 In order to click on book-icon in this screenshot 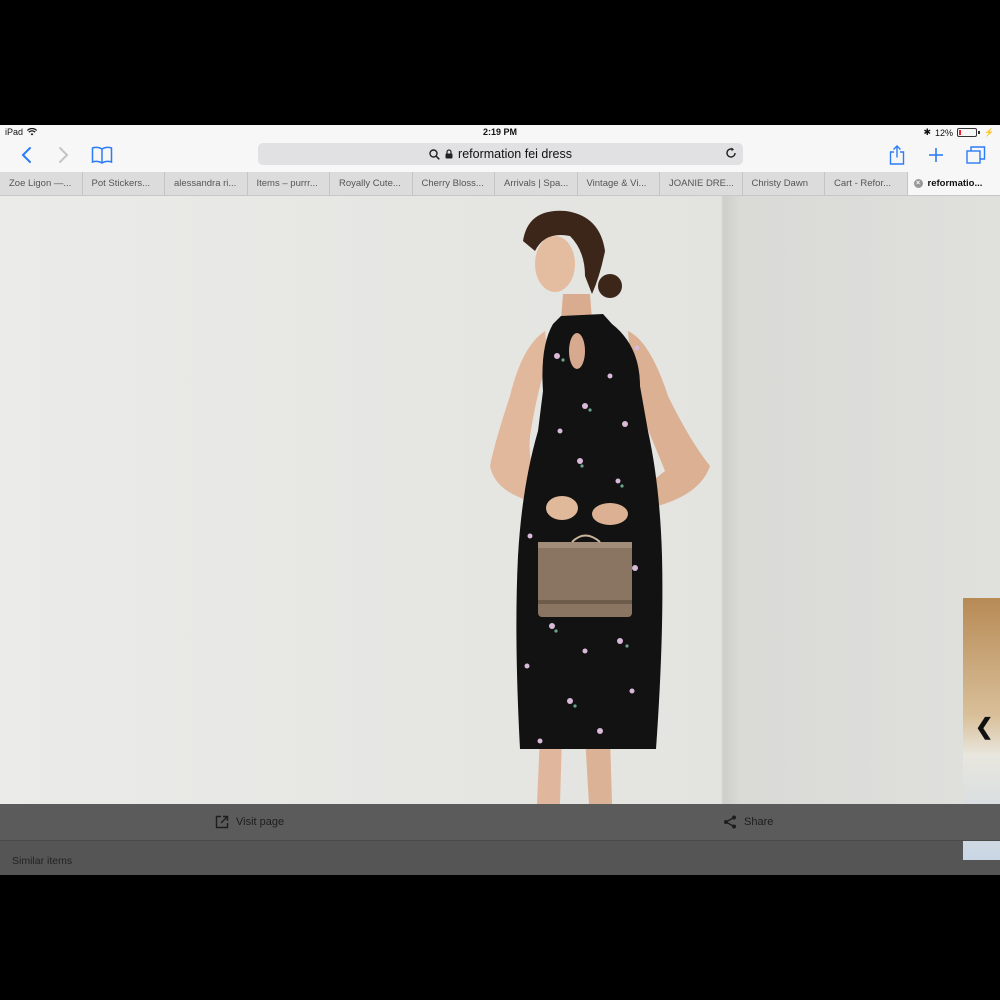, I will do `click(102, 155)`.